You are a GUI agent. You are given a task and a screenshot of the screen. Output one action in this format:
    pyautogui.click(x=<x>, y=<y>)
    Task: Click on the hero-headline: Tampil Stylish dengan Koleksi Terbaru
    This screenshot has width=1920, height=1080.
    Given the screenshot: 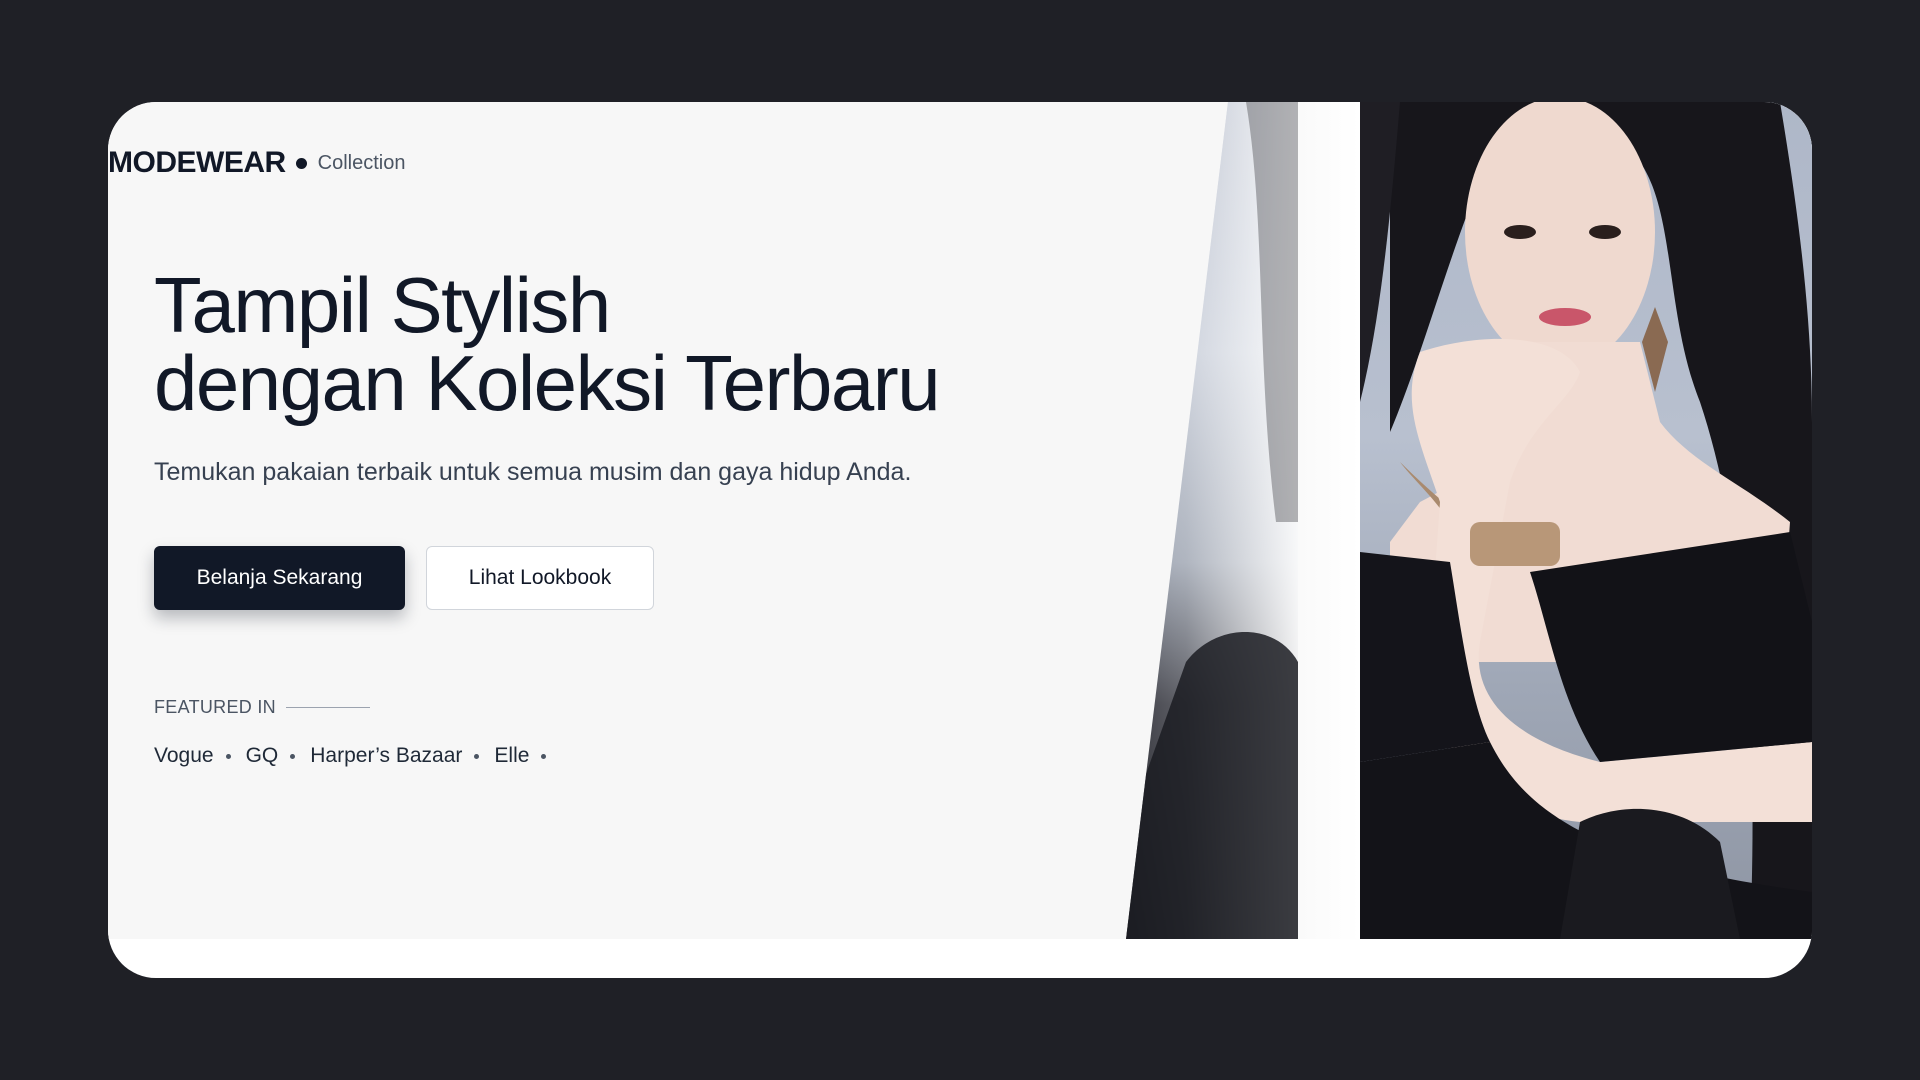 What is the action you would take?
    pyautogui.click(x=547, y=344)
    